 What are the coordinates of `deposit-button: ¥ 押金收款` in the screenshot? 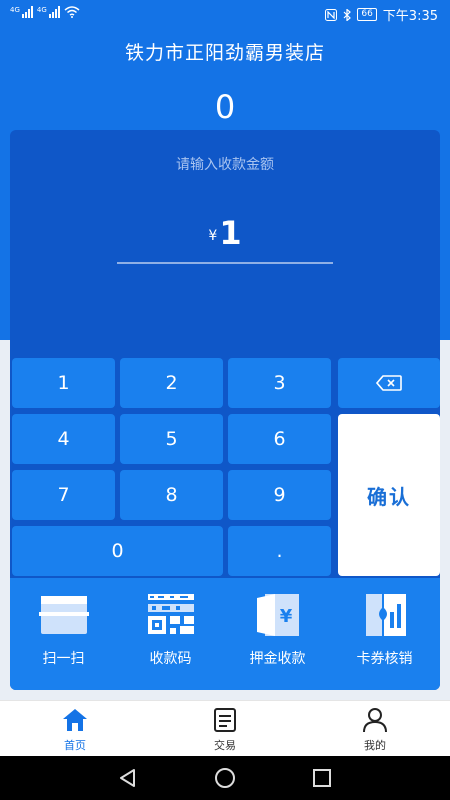 It's located at (277, 634).